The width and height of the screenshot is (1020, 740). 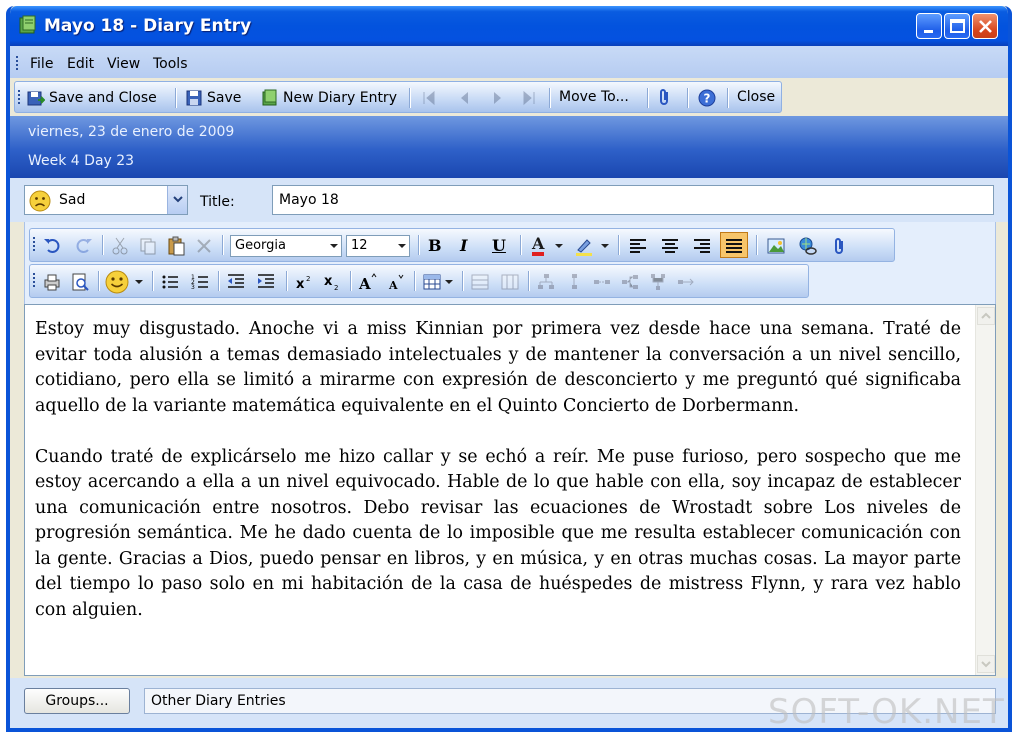 What do you see at coordinates (17, 64) in the screenshot?
I see `menu-grip` at bounding box center [17, 64].